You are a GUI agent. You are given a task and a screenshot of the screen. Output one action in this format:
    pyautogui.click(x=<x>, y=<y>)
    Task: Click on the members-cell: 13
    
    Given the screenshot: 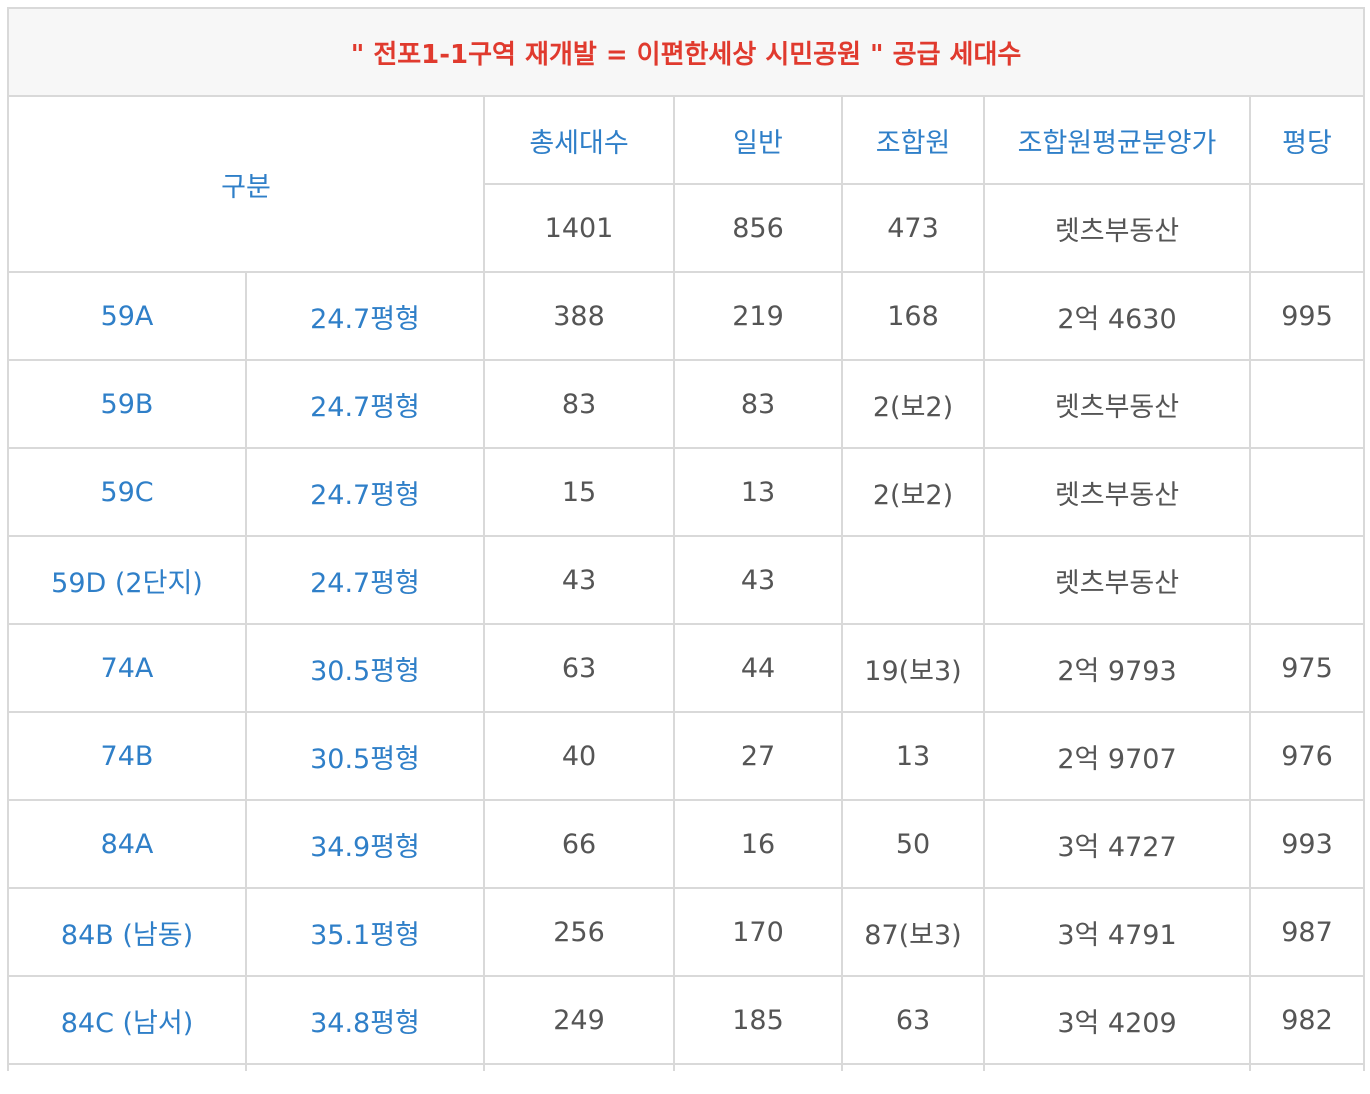 What is the action you would take?
    pyautogui.click(x=913, y=756)
    